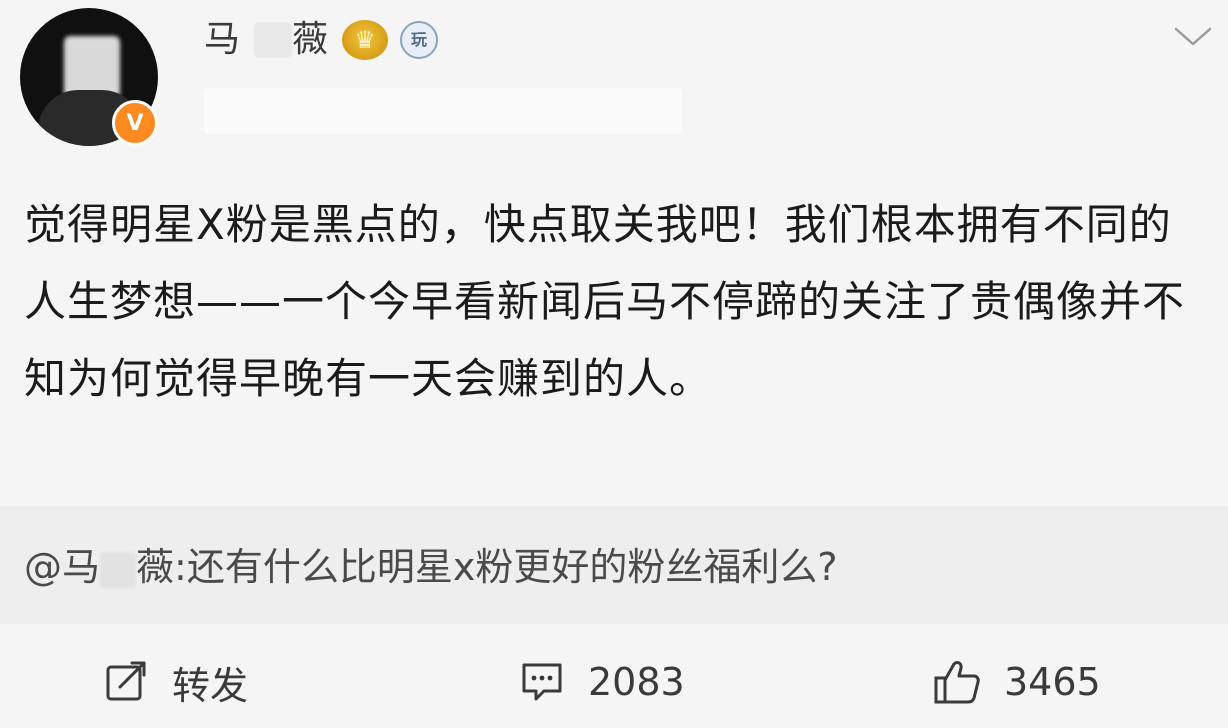  What do you see at coordinates (542, 682) in the screenshot?
I see `comment-icon` at bounding box center [542, 682].